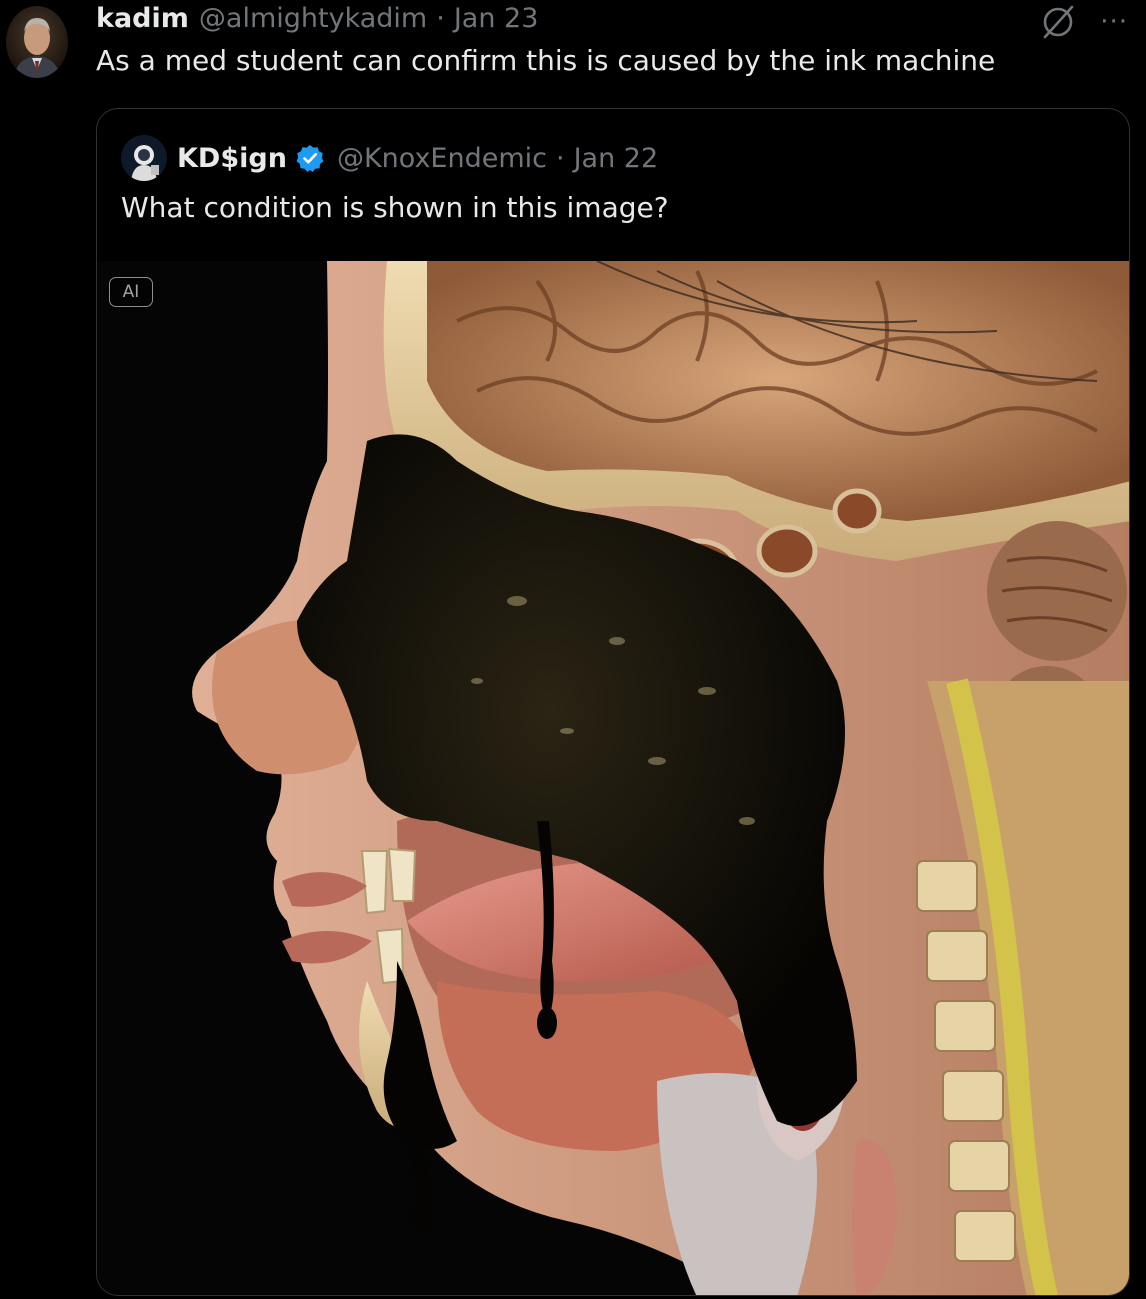  I want to click on quoted-author-handle: @KnoxEndemic, so click(442, 158).